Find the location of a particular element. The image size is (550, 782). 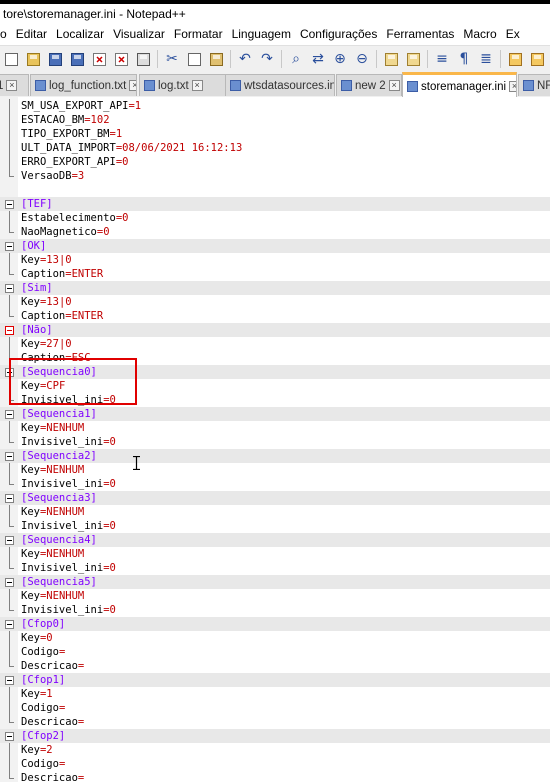

redo-icon: ↷ is located at coordinates (267, 59).